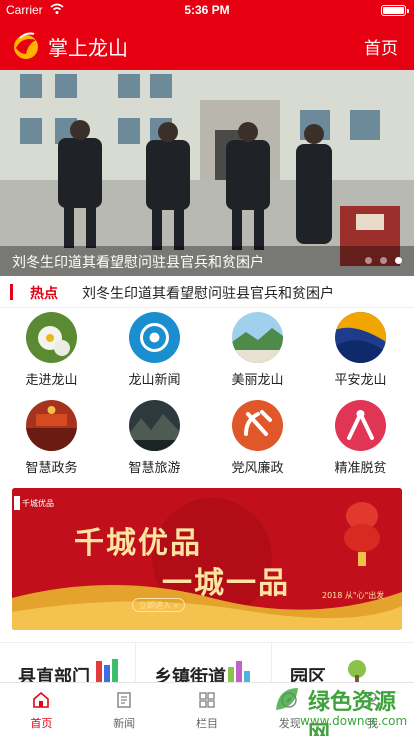 This screenshot has width=414, height=736. I want to click on carousel-dot-active, so click(398, 260).